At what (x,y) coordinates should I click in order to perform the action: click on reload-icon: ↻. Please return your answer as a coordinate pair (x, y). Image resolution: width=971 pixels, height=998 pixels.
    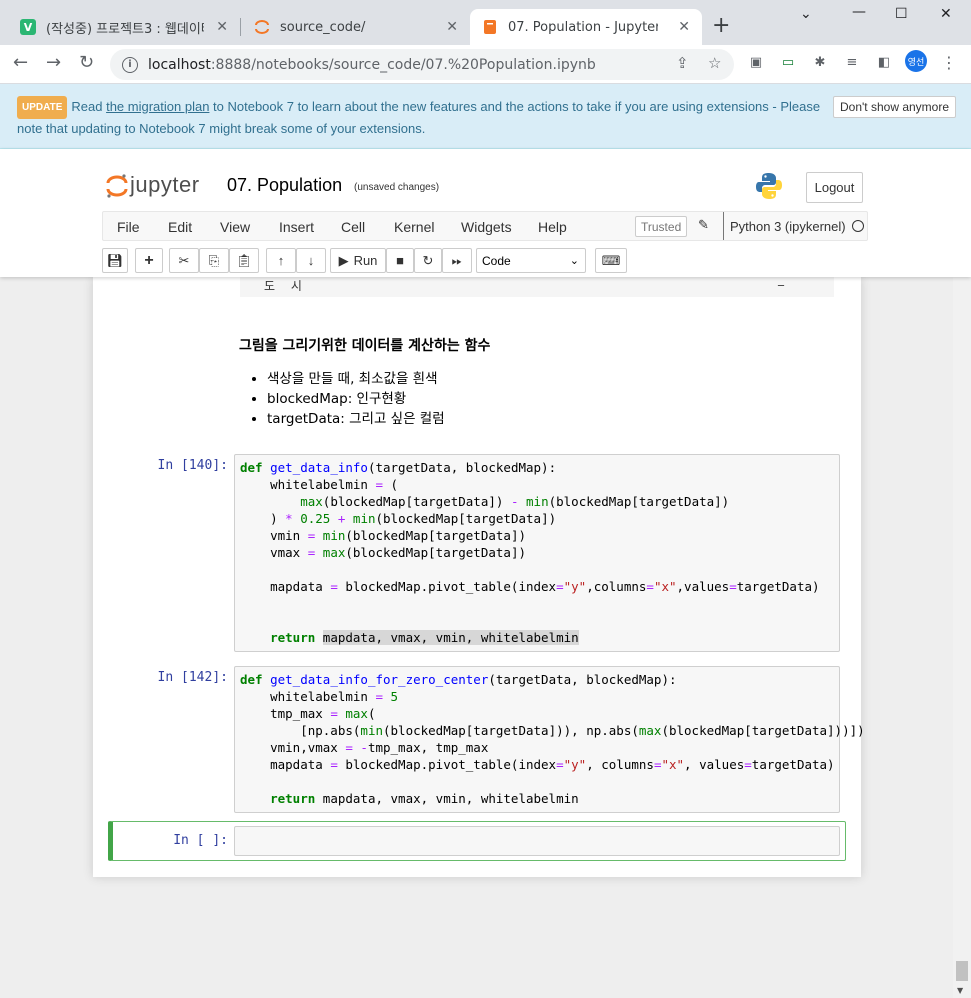
    Looking at the image, I should click on (86, 62).